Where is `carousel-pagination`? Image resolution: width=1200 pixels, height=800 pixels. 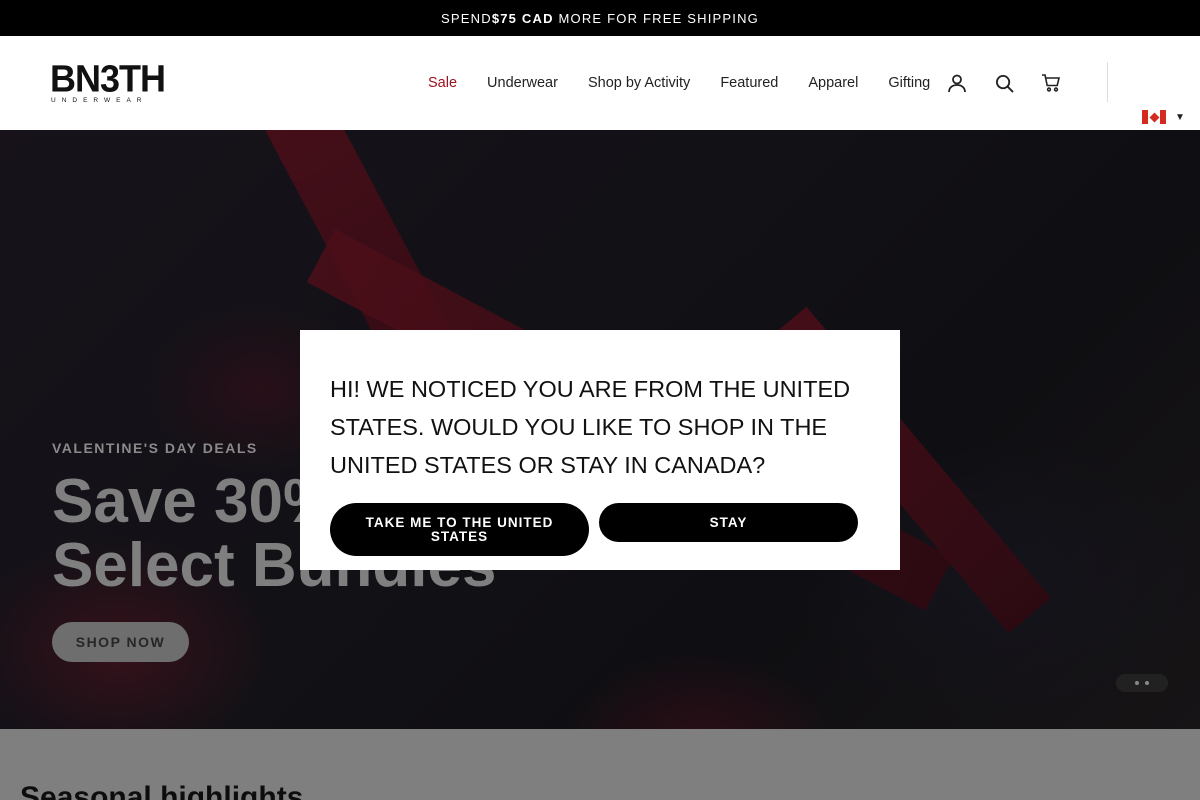 carousel-pagination is located at coordinates (1142, 683).